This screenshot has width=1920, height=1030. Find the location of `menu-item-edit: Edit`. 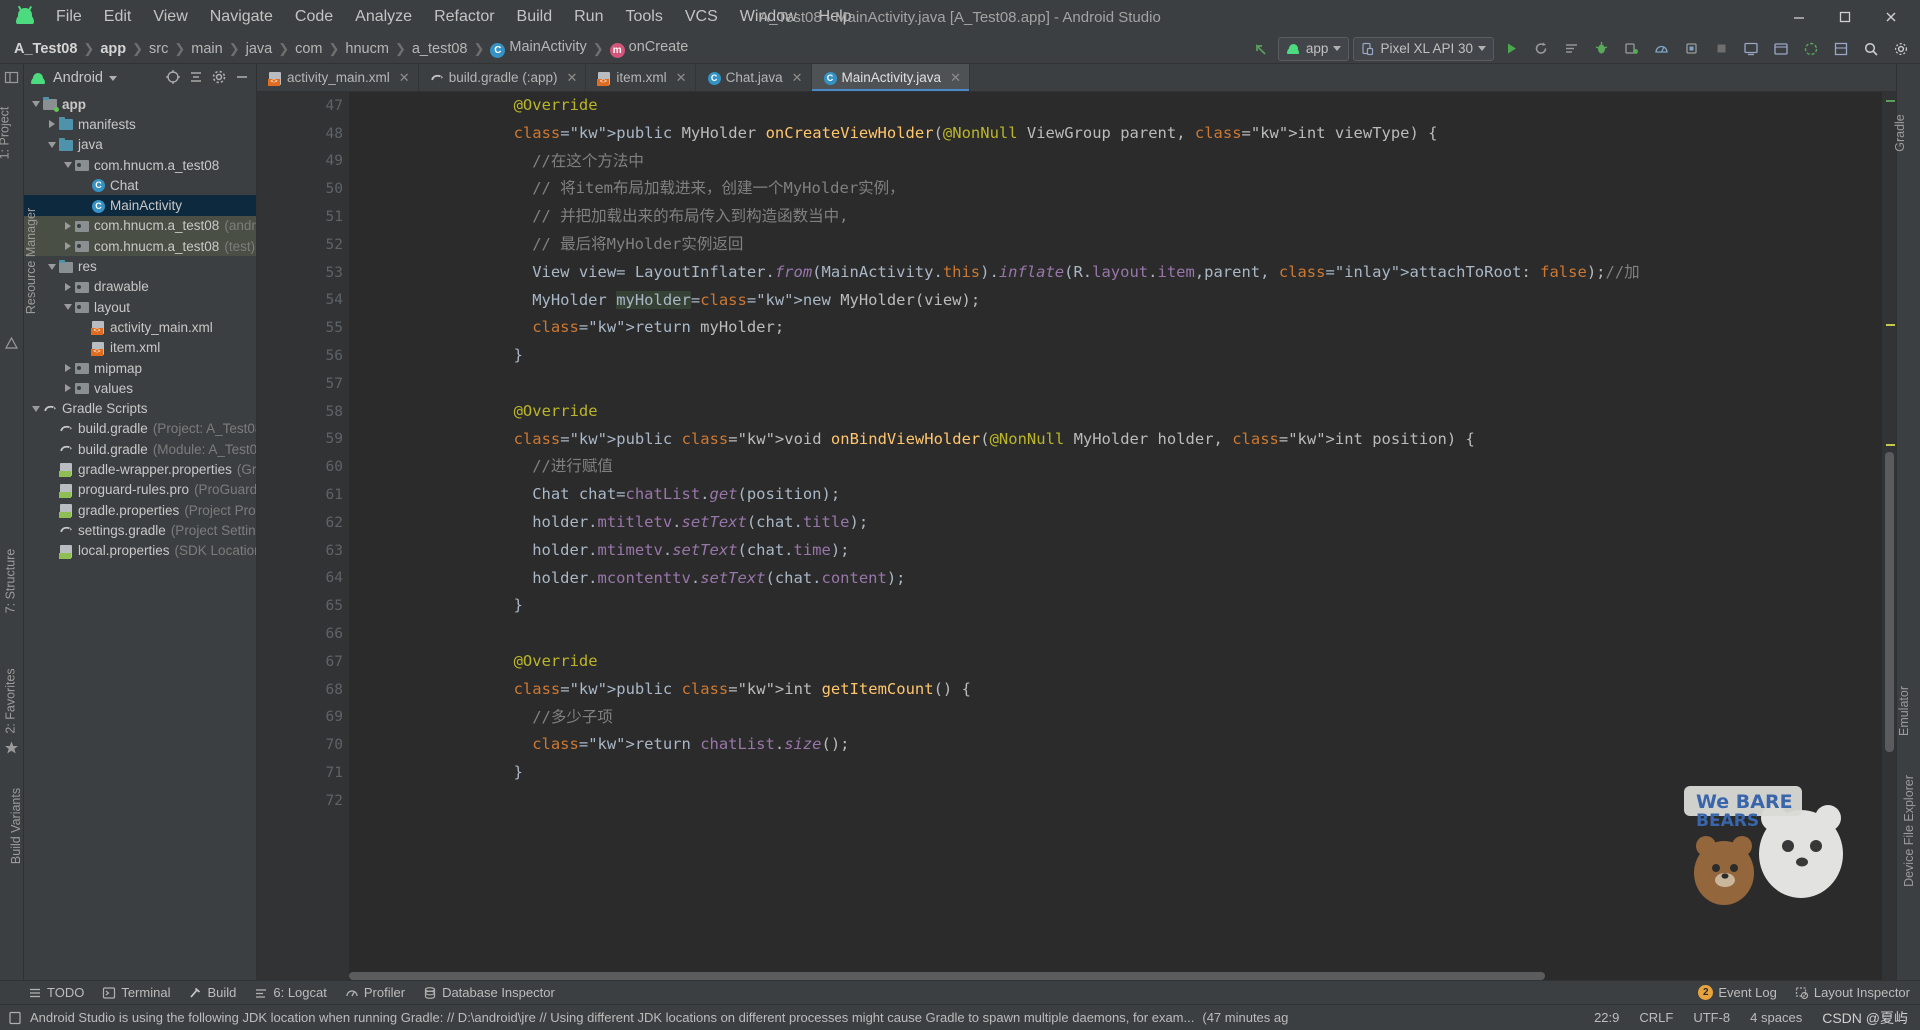

menu-item-edit: Edit is located at coordinates (118, 17).